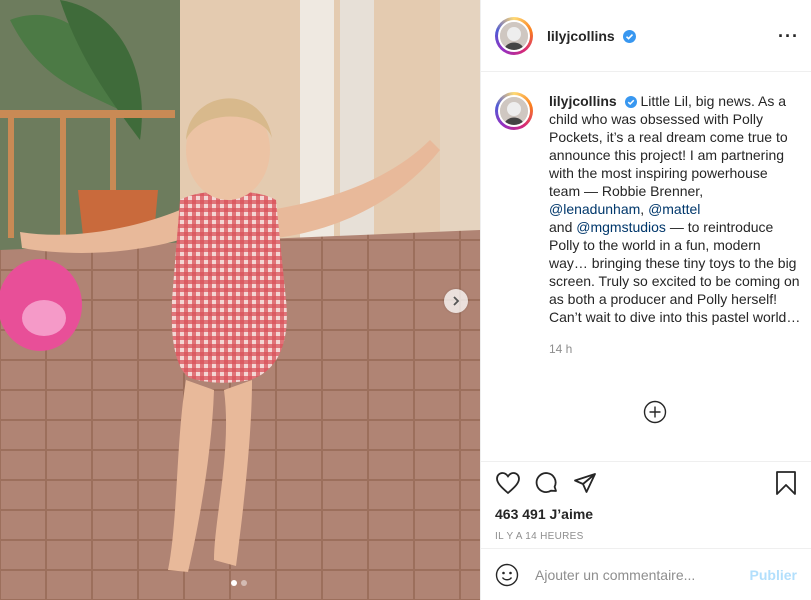  I want to click on carousel-indicator, so click(239, 583).